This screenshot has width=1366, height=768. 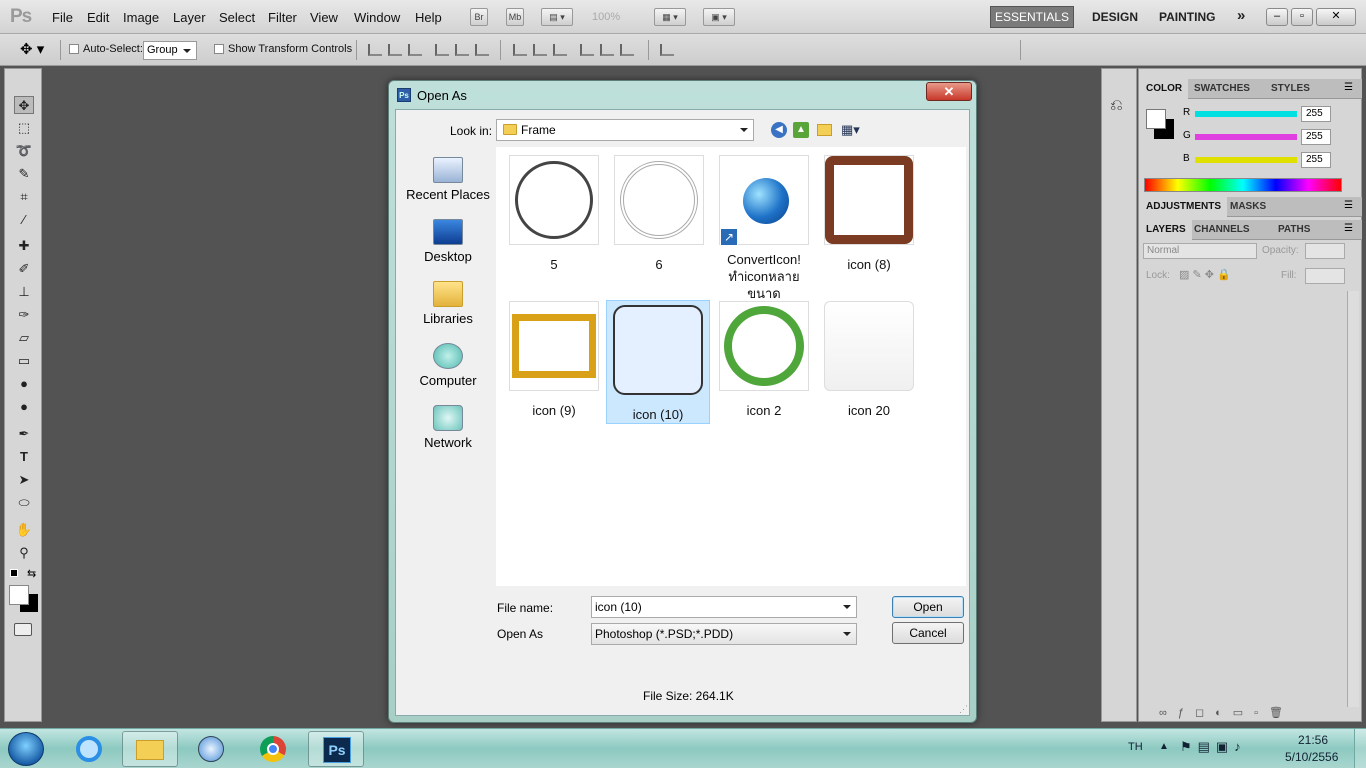 I want to click on slider-g-value: 255, so click(x=1316, y=137).